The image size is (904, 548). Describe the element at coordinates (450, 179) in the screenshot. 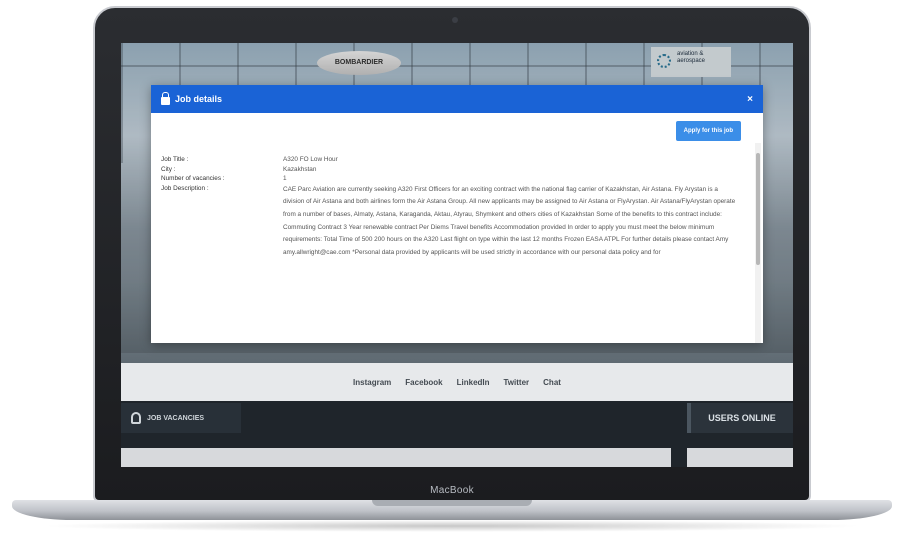

I see `vacancies-row: Number of vacancies : 1` at that location.